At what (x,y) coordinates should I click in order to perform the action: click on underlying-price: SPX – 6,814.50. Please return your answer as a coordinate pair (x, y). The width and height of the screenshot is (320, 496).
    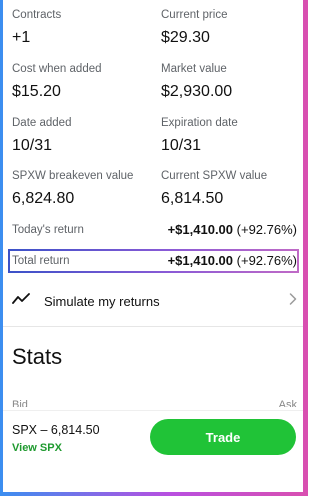
    Looking at the image, I should click on (56, 430).